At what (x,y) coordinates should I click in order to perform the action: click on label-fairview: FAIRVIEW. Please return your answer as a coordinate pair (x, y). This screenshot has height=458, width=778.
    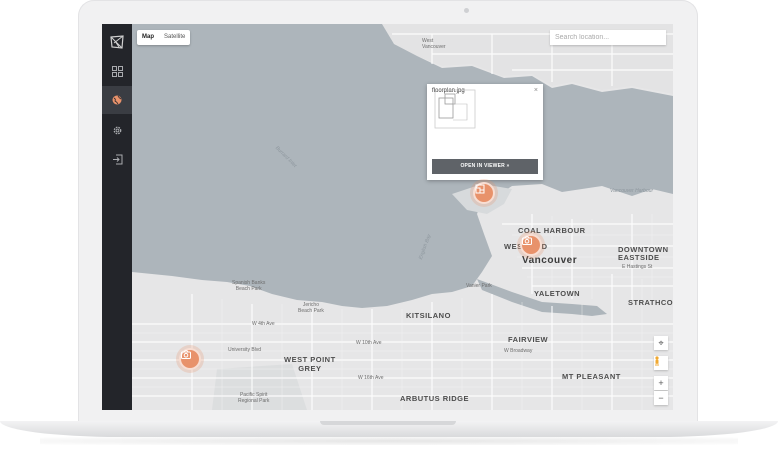
    Looking at the image, I should click on (528, 339).